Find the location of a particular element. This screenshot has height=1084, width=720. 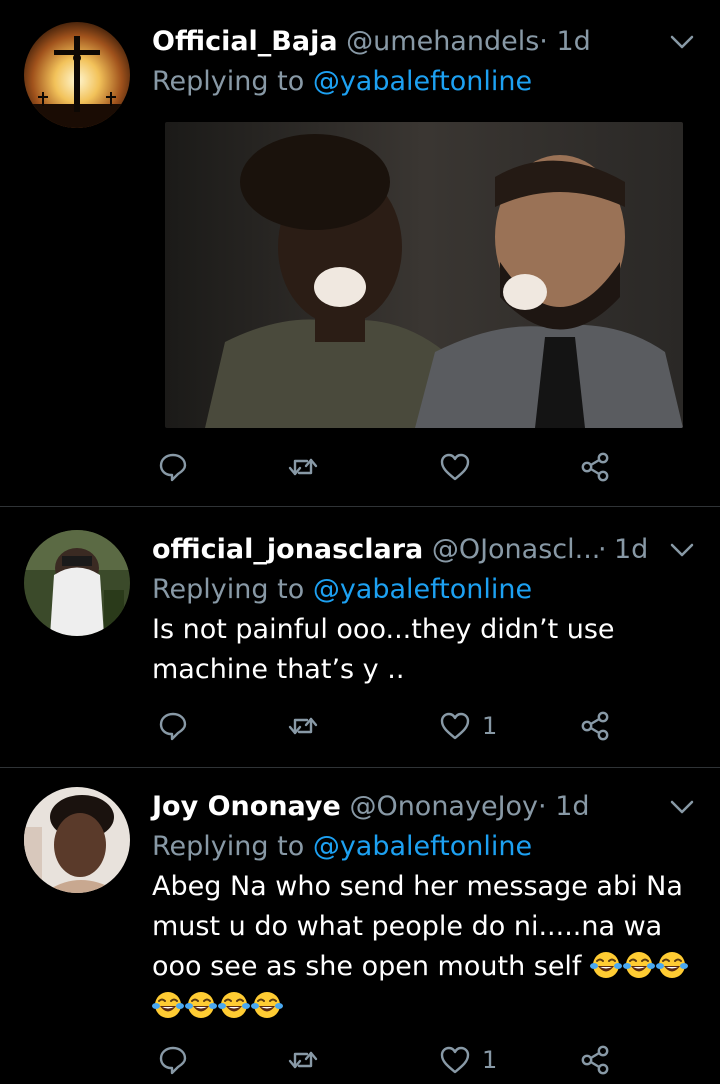

tweet-header: Joy Ononaye @OnonayeJoy· 1d is located at coordinates (436, 807).